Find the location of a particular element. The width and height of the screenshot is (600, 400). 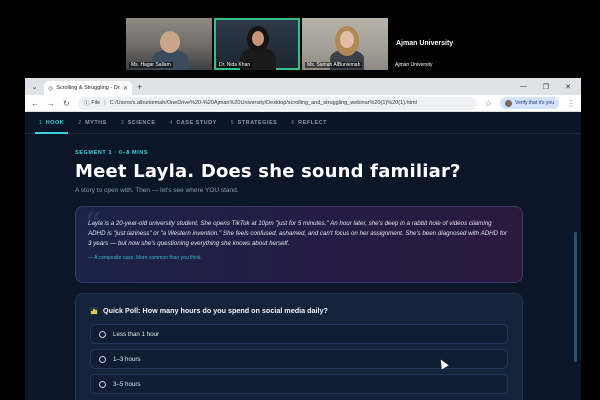

file-chip: ⓘ File is located at coordinates (92, 103).